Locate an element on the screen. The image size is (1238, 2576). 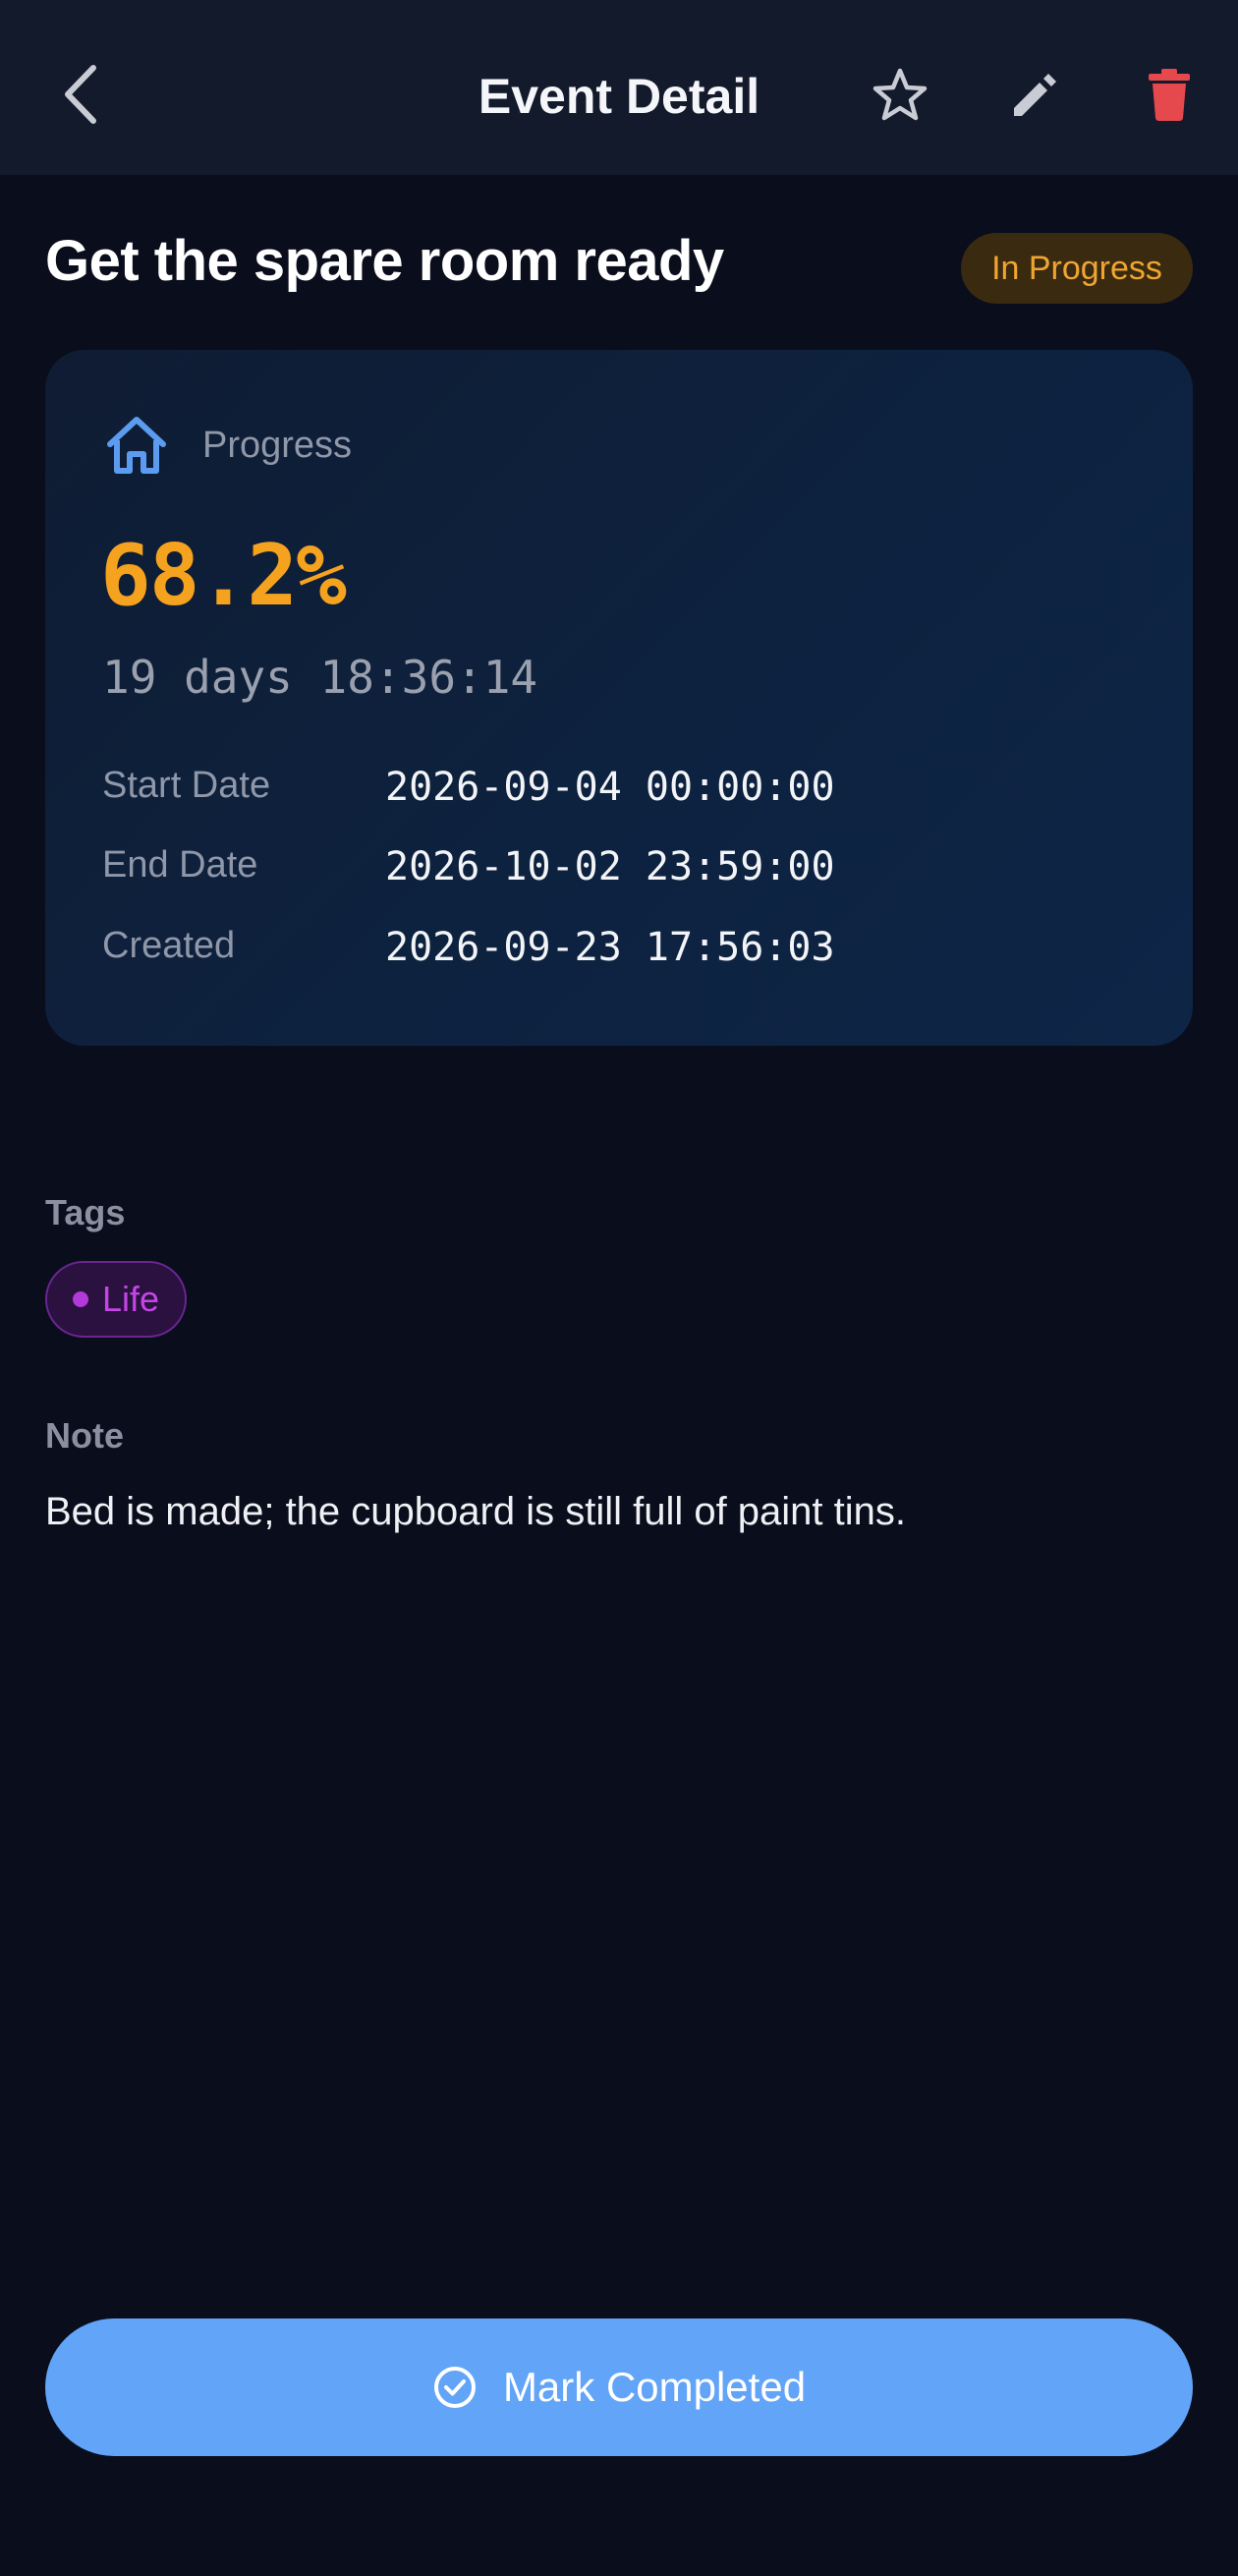
created-label: Created is located at coordinates (169, 946).